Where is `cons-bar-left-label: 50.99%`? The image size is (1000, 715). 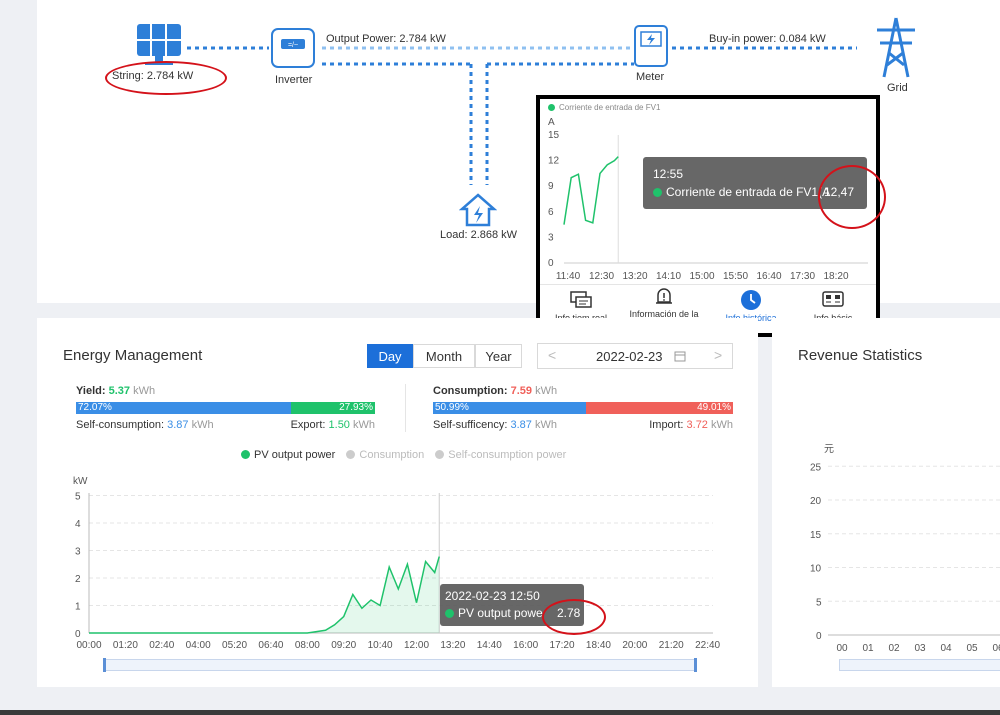
cons-bar-left-label: 50.99% is located at coordinates (452, 407).